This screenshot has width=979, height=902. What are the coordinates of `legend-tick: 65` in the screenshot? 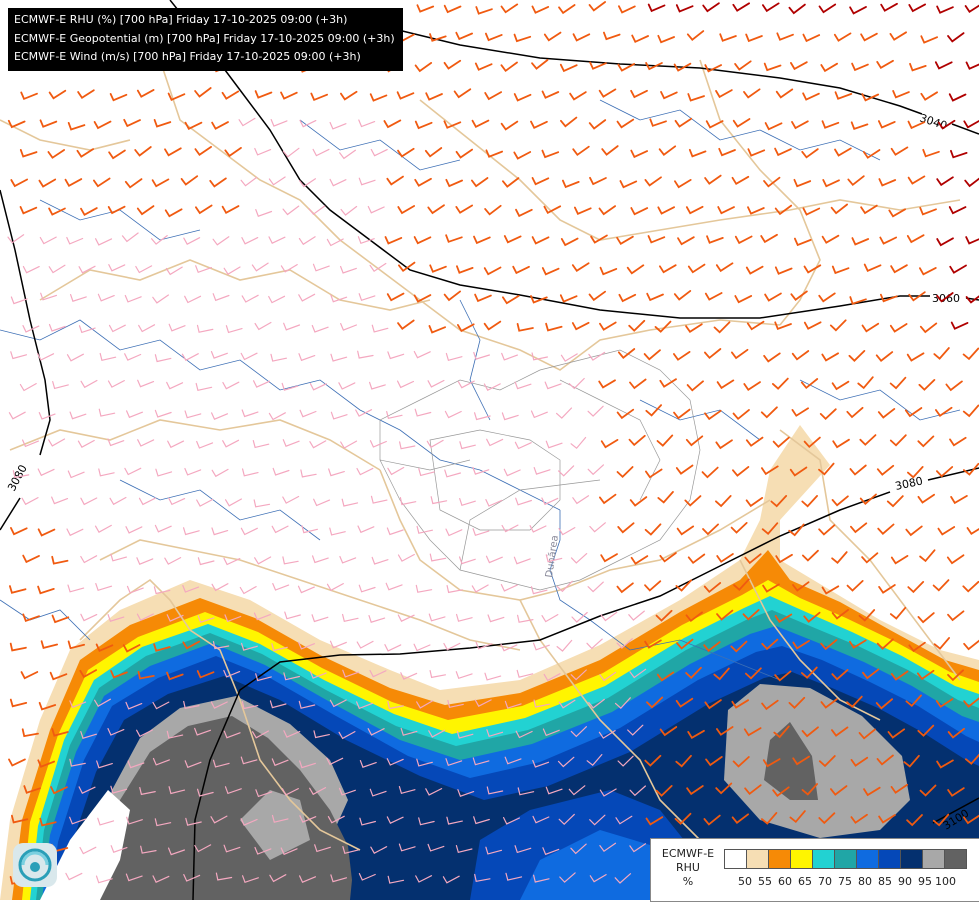 It's located at (805, 881).